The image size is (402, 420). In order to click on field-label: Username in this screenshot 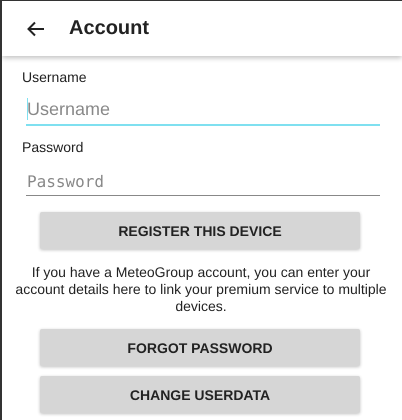, I will do `click(54, 77)`.